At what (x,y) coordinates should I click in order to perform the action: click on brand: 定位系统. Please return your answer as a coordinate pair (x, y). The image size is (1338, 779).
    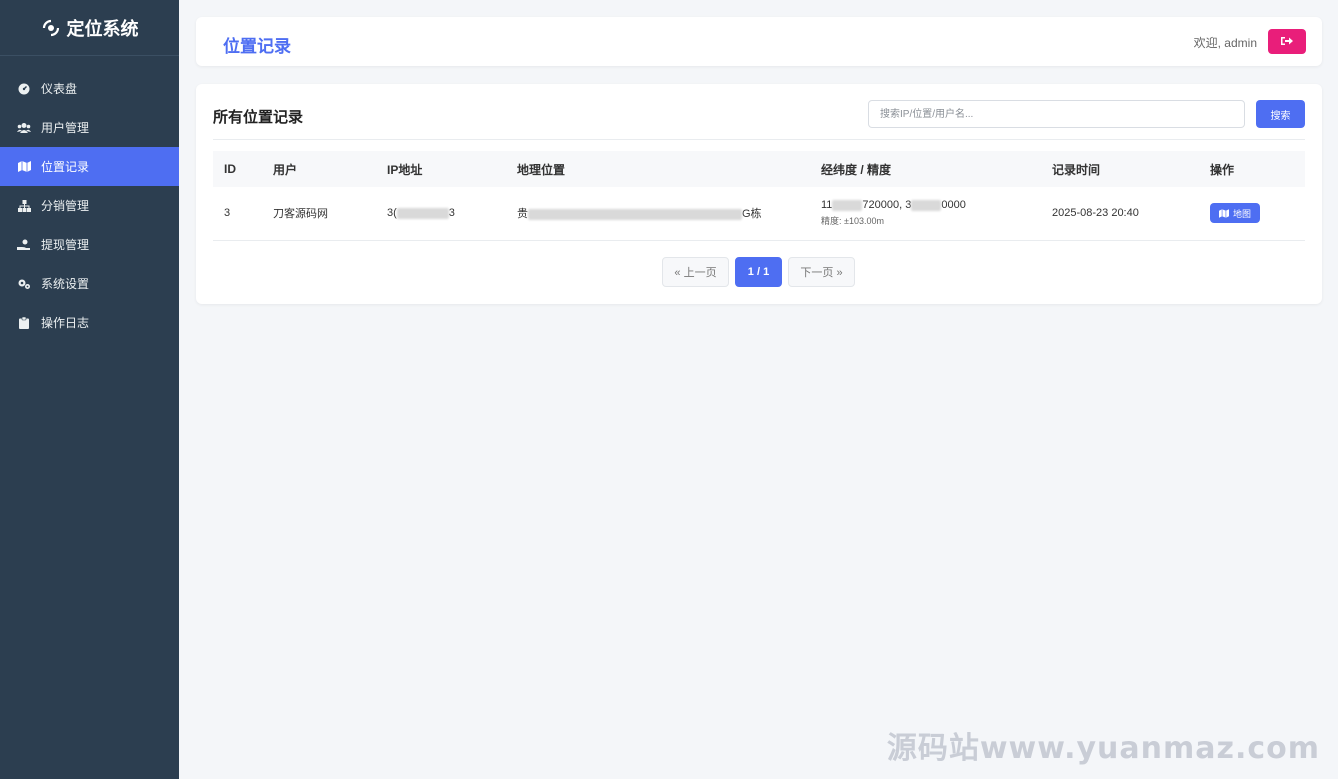
    Looking at the image, I should click on (89, 28).